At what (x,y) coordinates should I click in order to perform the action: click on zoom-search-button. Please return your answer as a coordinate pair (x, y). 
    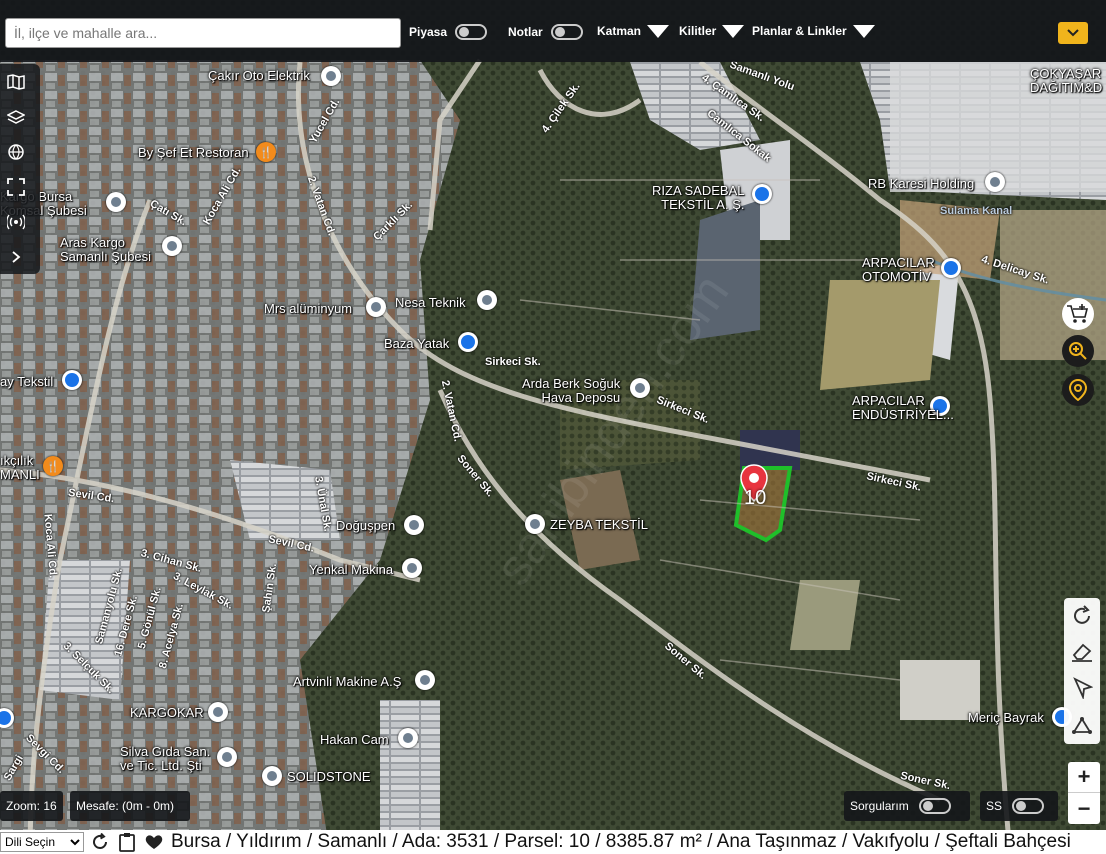
    Looking at the image, I should click on (1078, 351).